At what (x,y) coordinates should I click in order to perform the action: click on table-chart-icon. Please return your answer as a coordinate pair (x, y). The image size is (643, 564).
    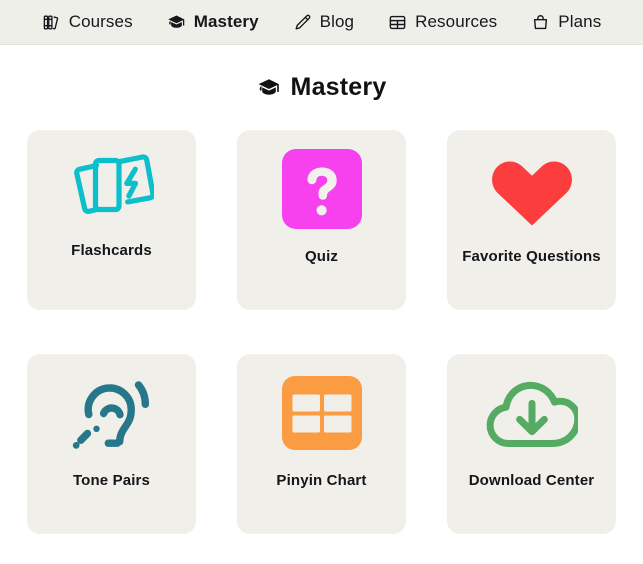
    Looking at the image, I should click on (321, 413).